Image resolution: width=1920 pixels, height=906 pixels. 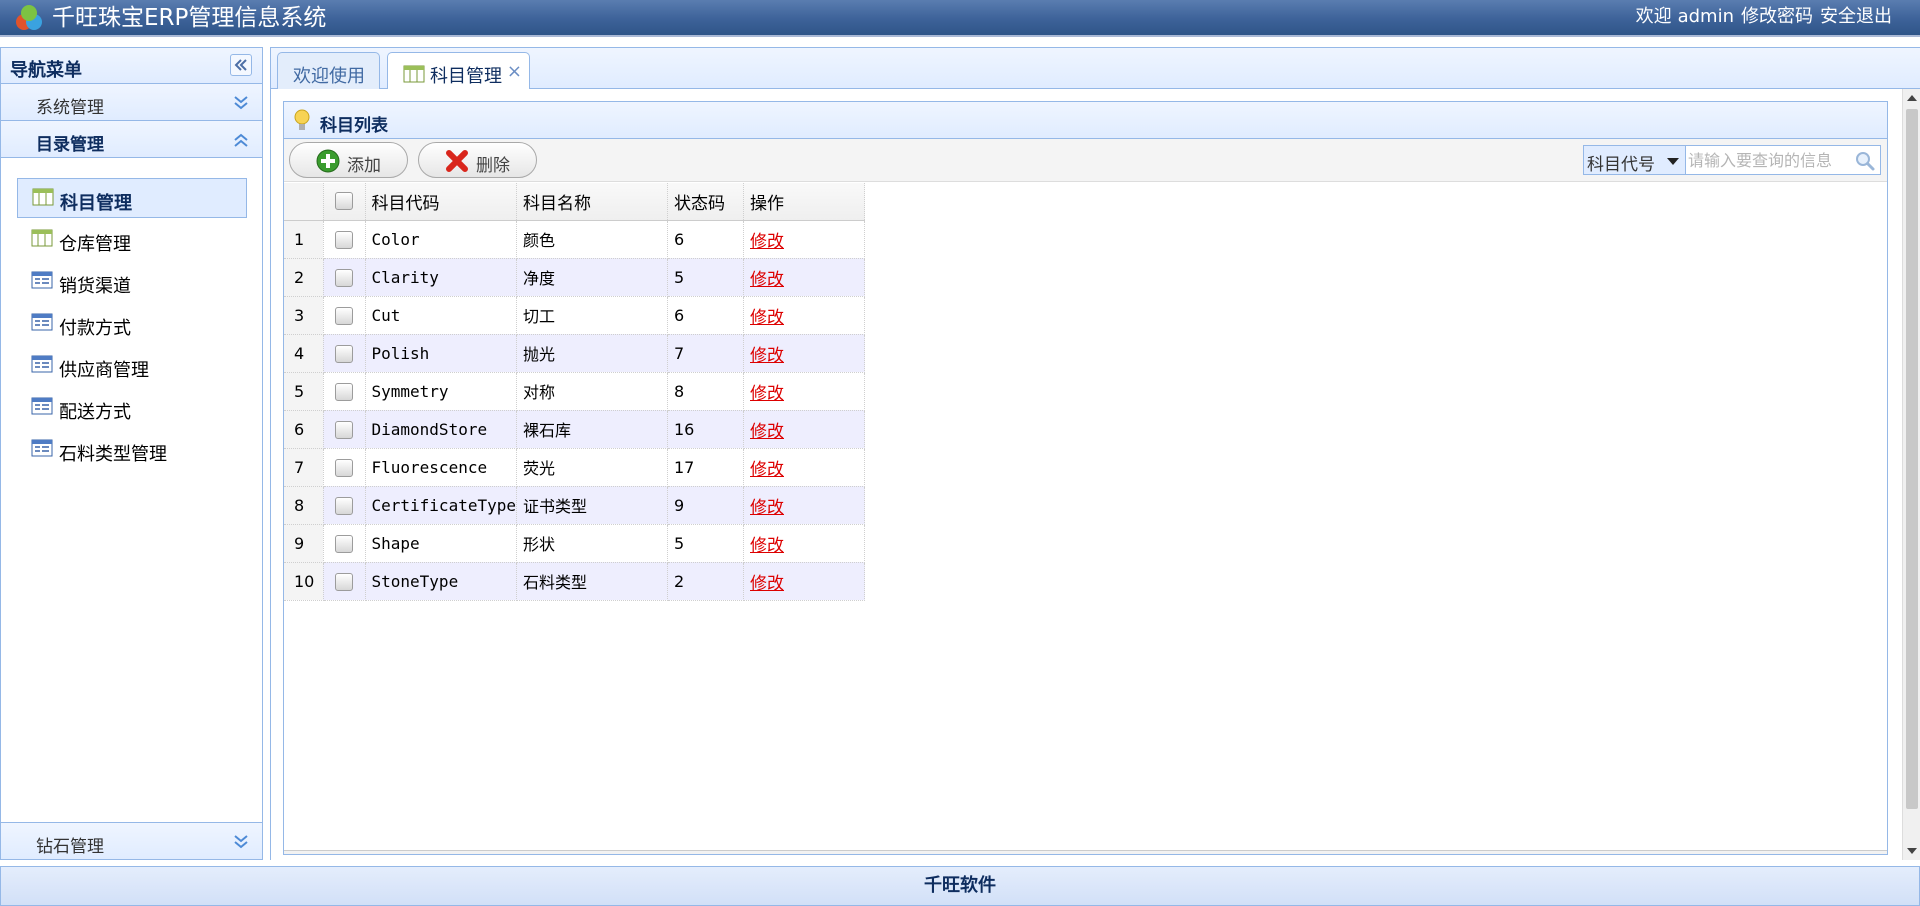 What do you see at coordinates (241, 140) in the screenshot?
I see `double-chevron-up-icon` at bounding box center [241, 140].